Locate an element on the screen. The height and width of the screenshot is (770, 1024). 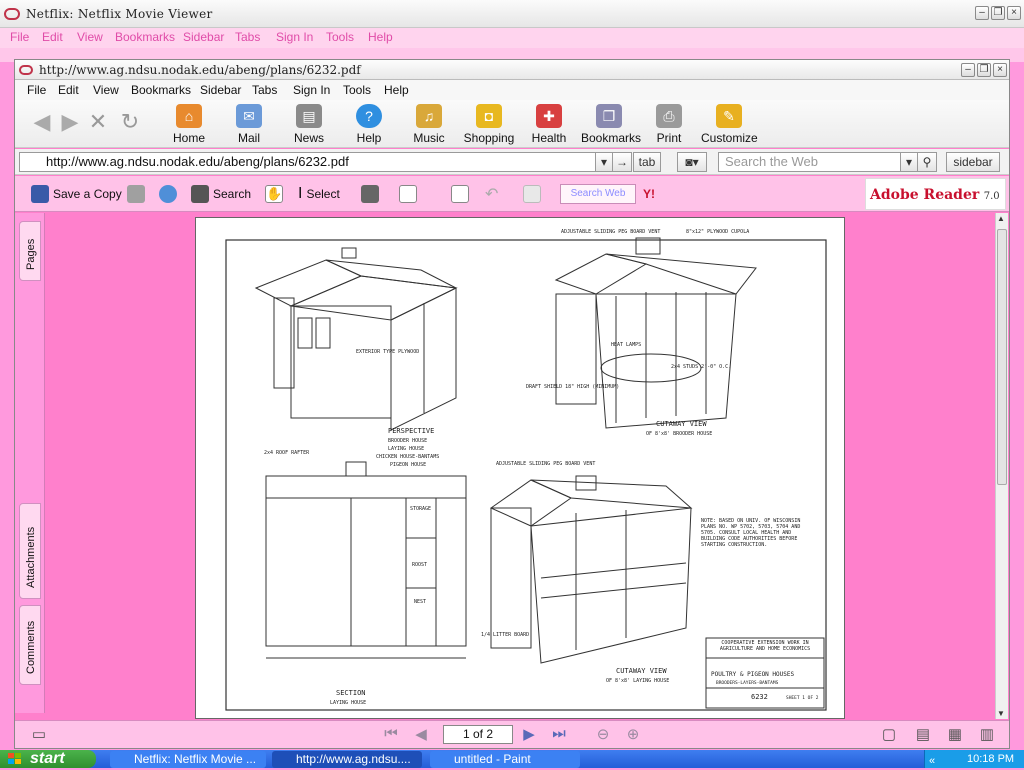
back-arrow-icon: ◀ is located at coordinates (42, 122).